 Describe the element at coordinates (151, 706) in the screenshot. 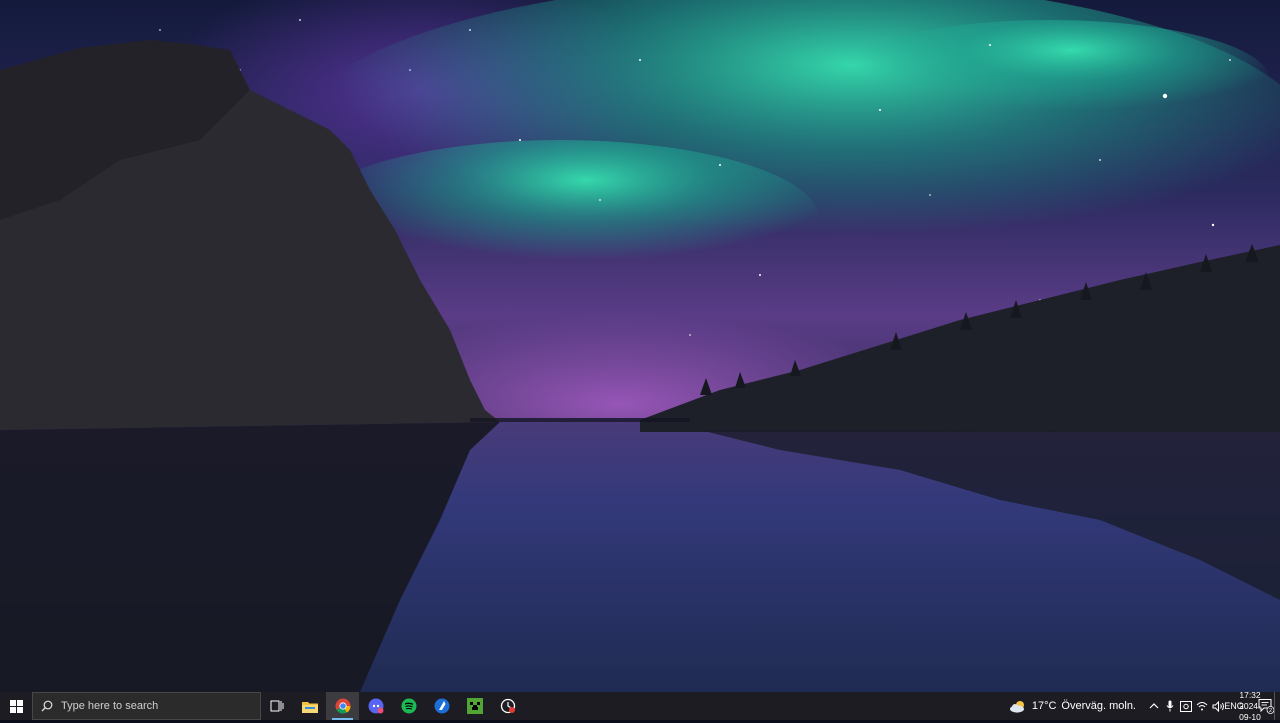

I see `search-input` at that location.